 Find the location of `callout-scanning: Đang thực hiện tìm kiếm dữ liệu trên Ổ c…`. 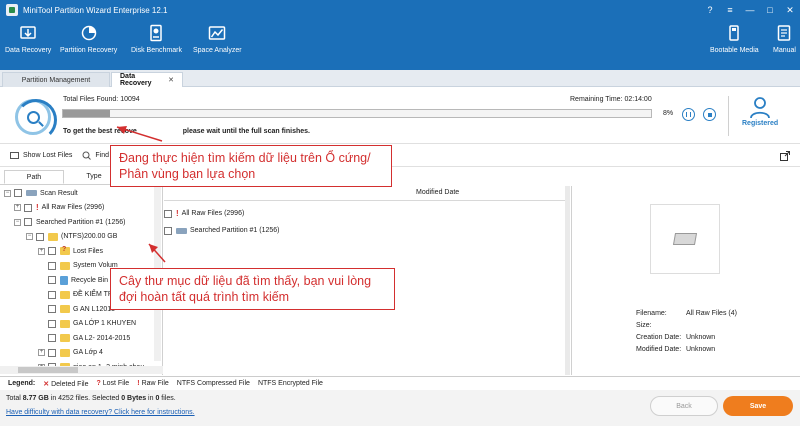

callout-scanning: Đang thực hiện tìm kiếm dữ liệu trên Ổ c… is located at coordinates (251, 166).